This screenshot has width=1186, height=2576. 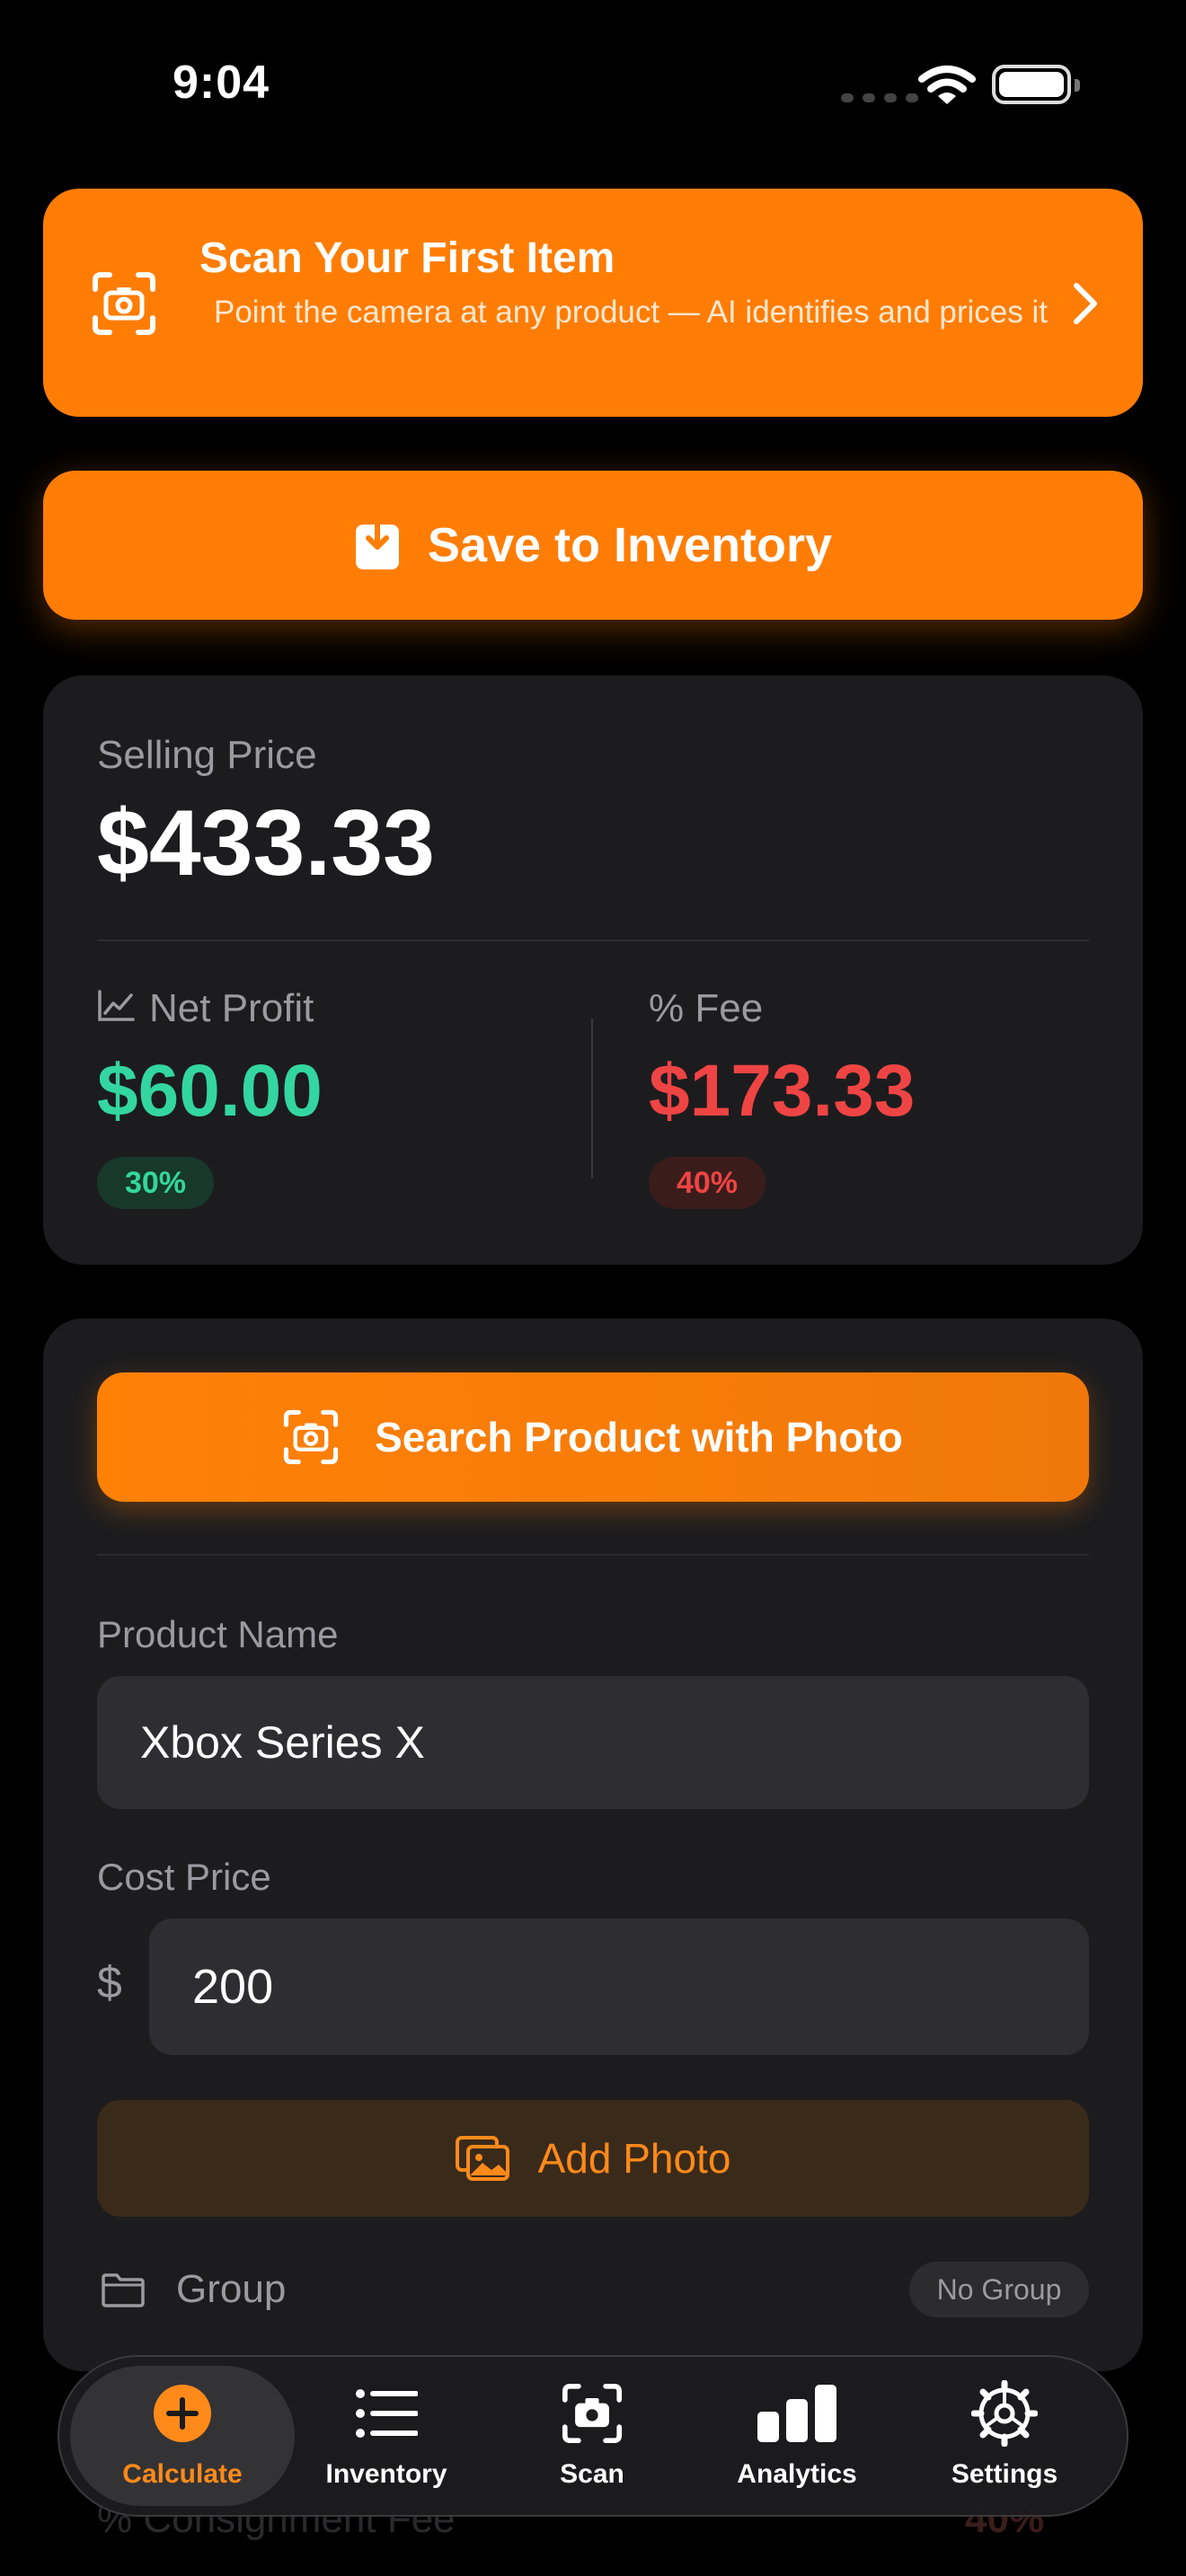 I want to click on add-photo-button: Add Photo, so click(x=593, y=2158).